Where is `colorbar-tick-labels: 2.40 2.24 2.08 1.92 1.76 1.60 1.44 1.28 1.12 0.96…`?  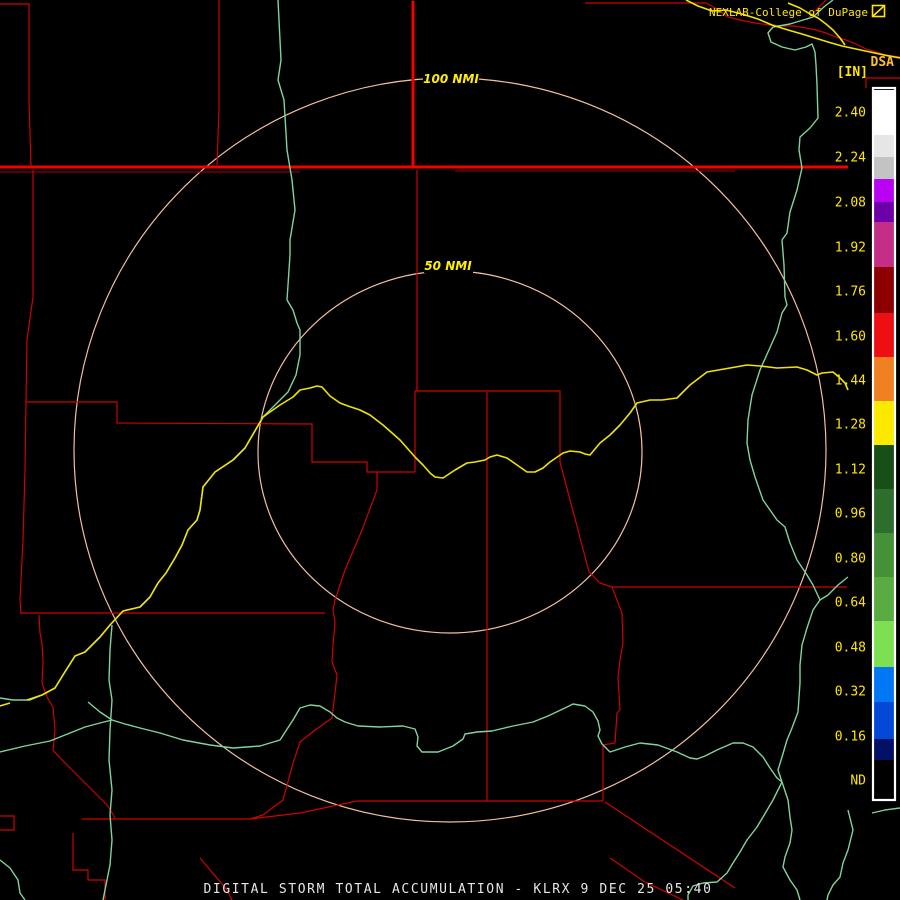 colorbar-tick-labels: 2.40 2.24 2.08 1.92 1.76 1.60 1.44 1.28 1.12 0.96… is located at coordinates (850, 447).